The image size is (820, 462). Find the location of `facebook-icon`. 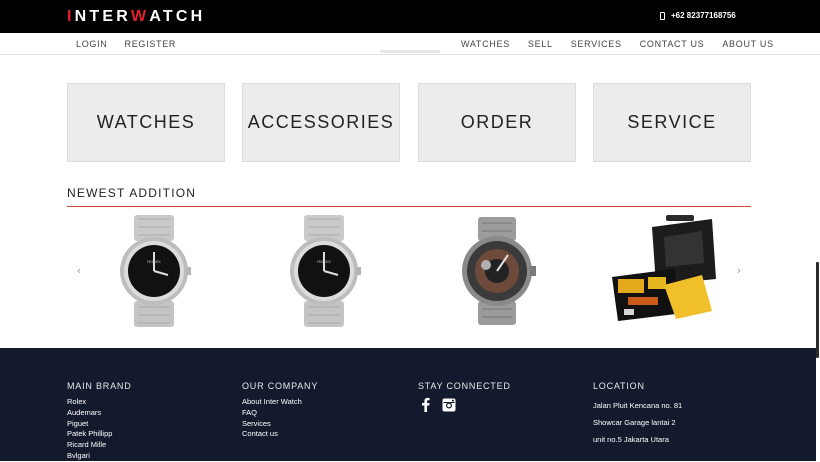

facebook-icon is located at coordinates (425, 404).